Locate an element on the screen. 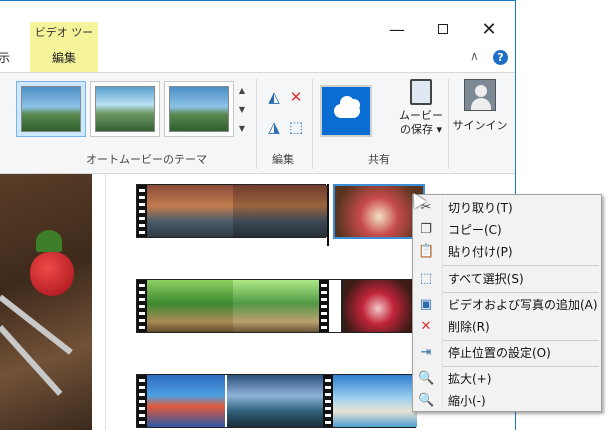  tab-edit: 編集 is located at coordinates (64, 58).